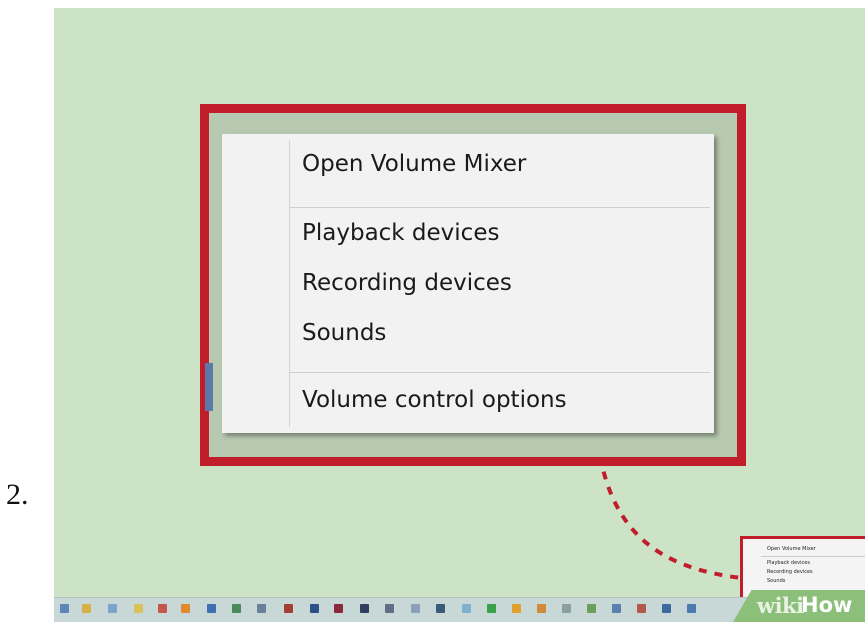 The height and width of the screenshot is (622, 865). What do you see at coordinates (434, 400) in the screenshot?
I see `menu-item-volume-control-options: Volume control options` at bounding box center [434, 400].